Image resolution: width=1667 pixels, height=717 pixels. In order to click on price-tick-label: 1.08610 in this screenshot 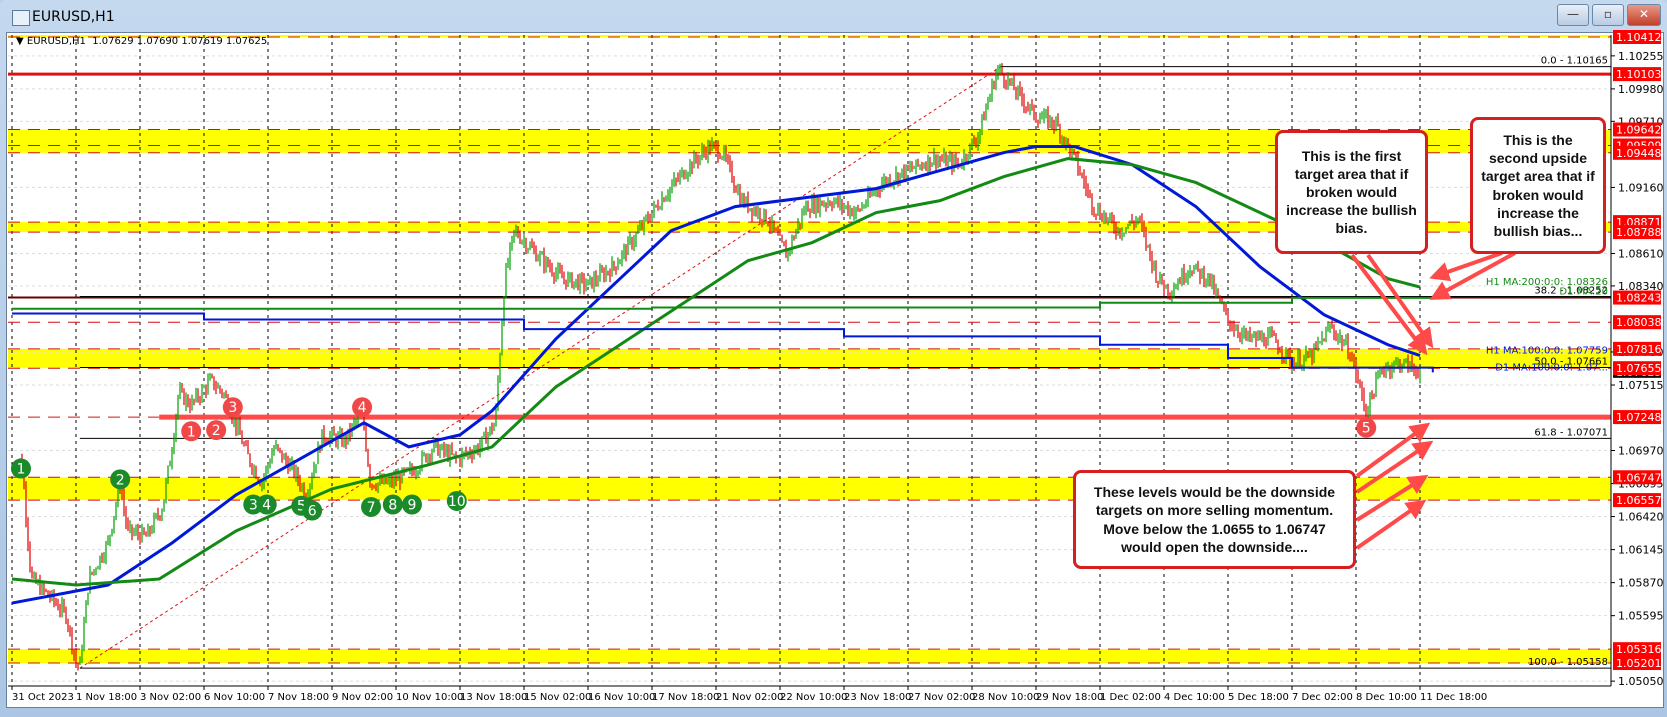, I will do `click(1641, 253)`.